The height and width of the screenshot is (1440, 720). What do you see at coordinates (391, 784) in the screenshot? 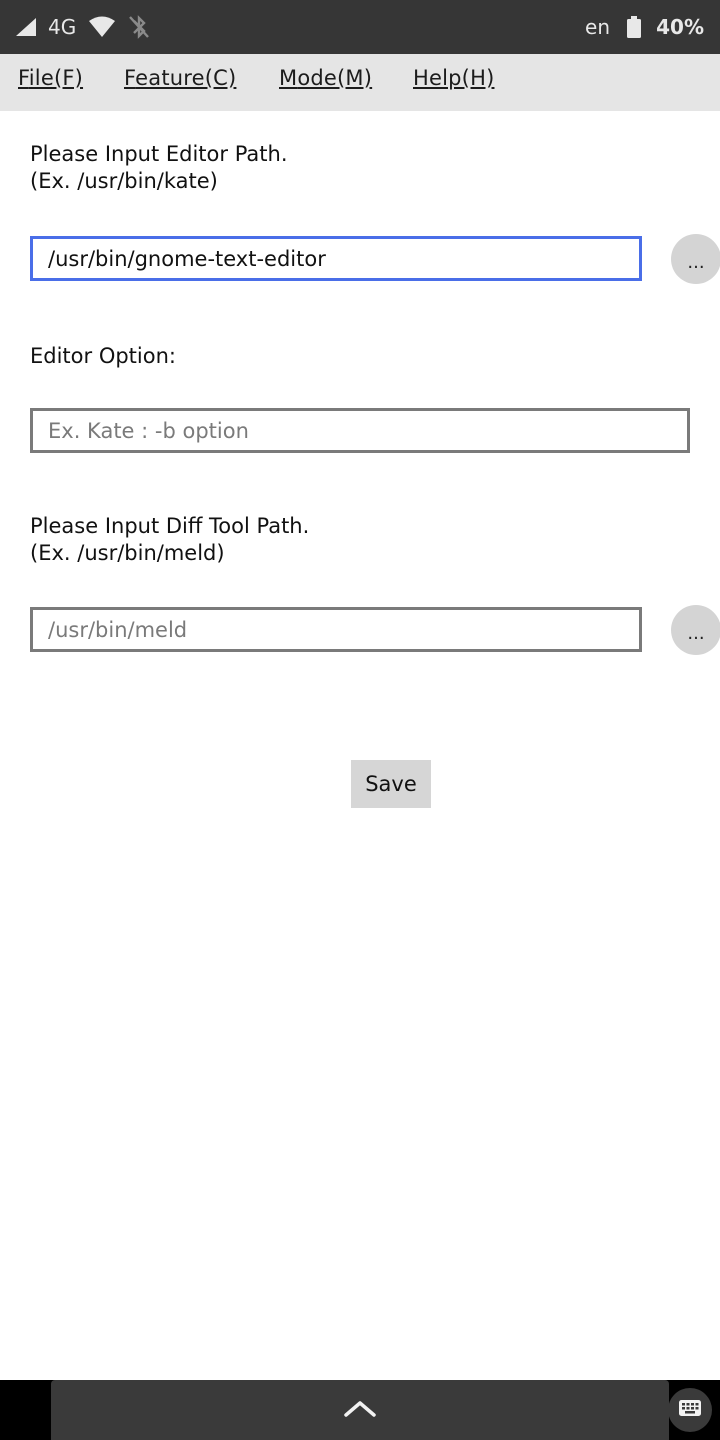
I see `save-button: Save` at bounding box center [391, 784].